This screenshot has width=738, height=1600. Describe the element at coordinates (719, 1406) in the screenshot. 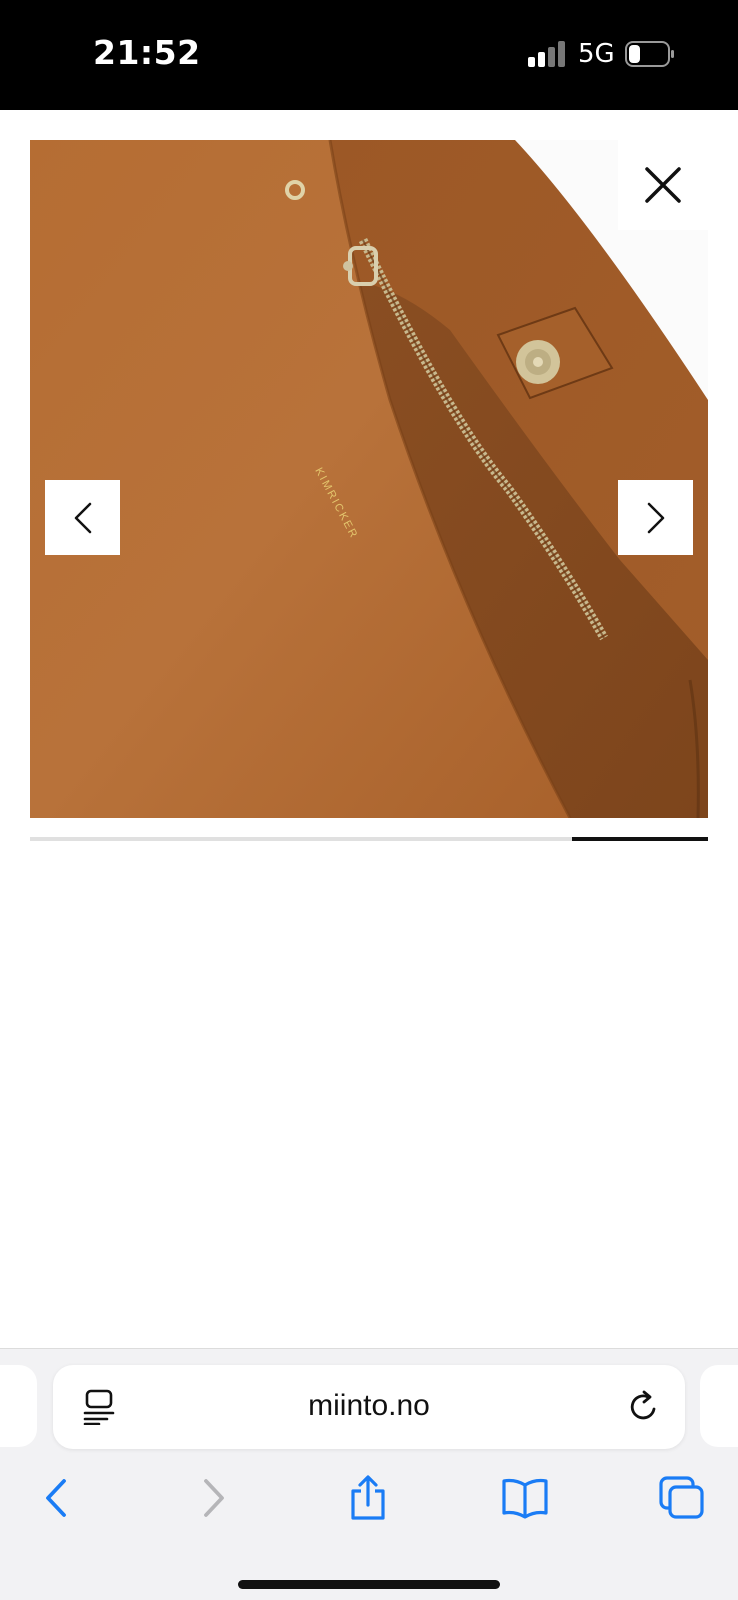

I see `next-tab-peek` at that location.